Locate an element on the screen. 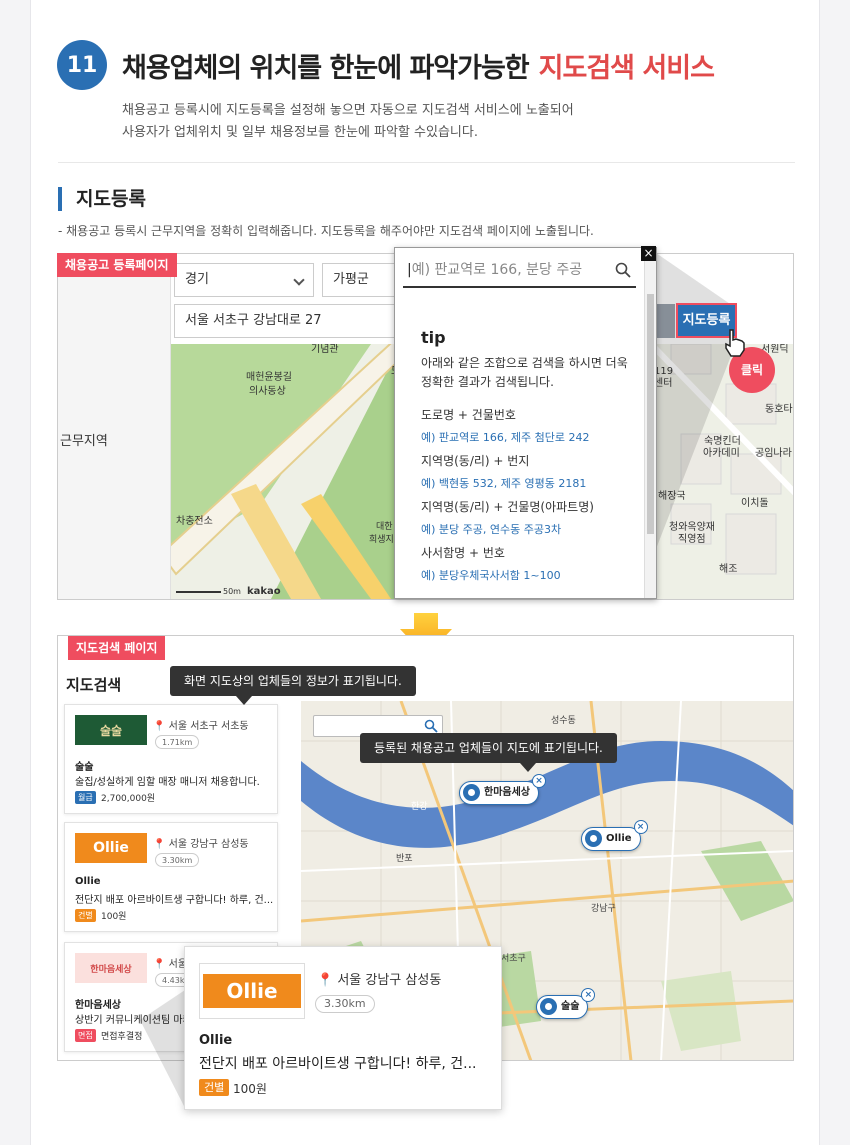  map-search-page-tag: 지도검색 페이지 is located at coordinates (117, 648).